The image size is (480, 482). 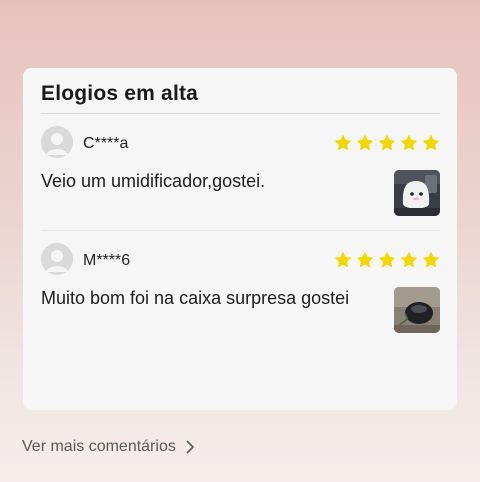 What do you see at coordinates (99, 446) in the screenshot?
I see `see-more-label: Ver mais comentários` at bounding box center [99, 446].